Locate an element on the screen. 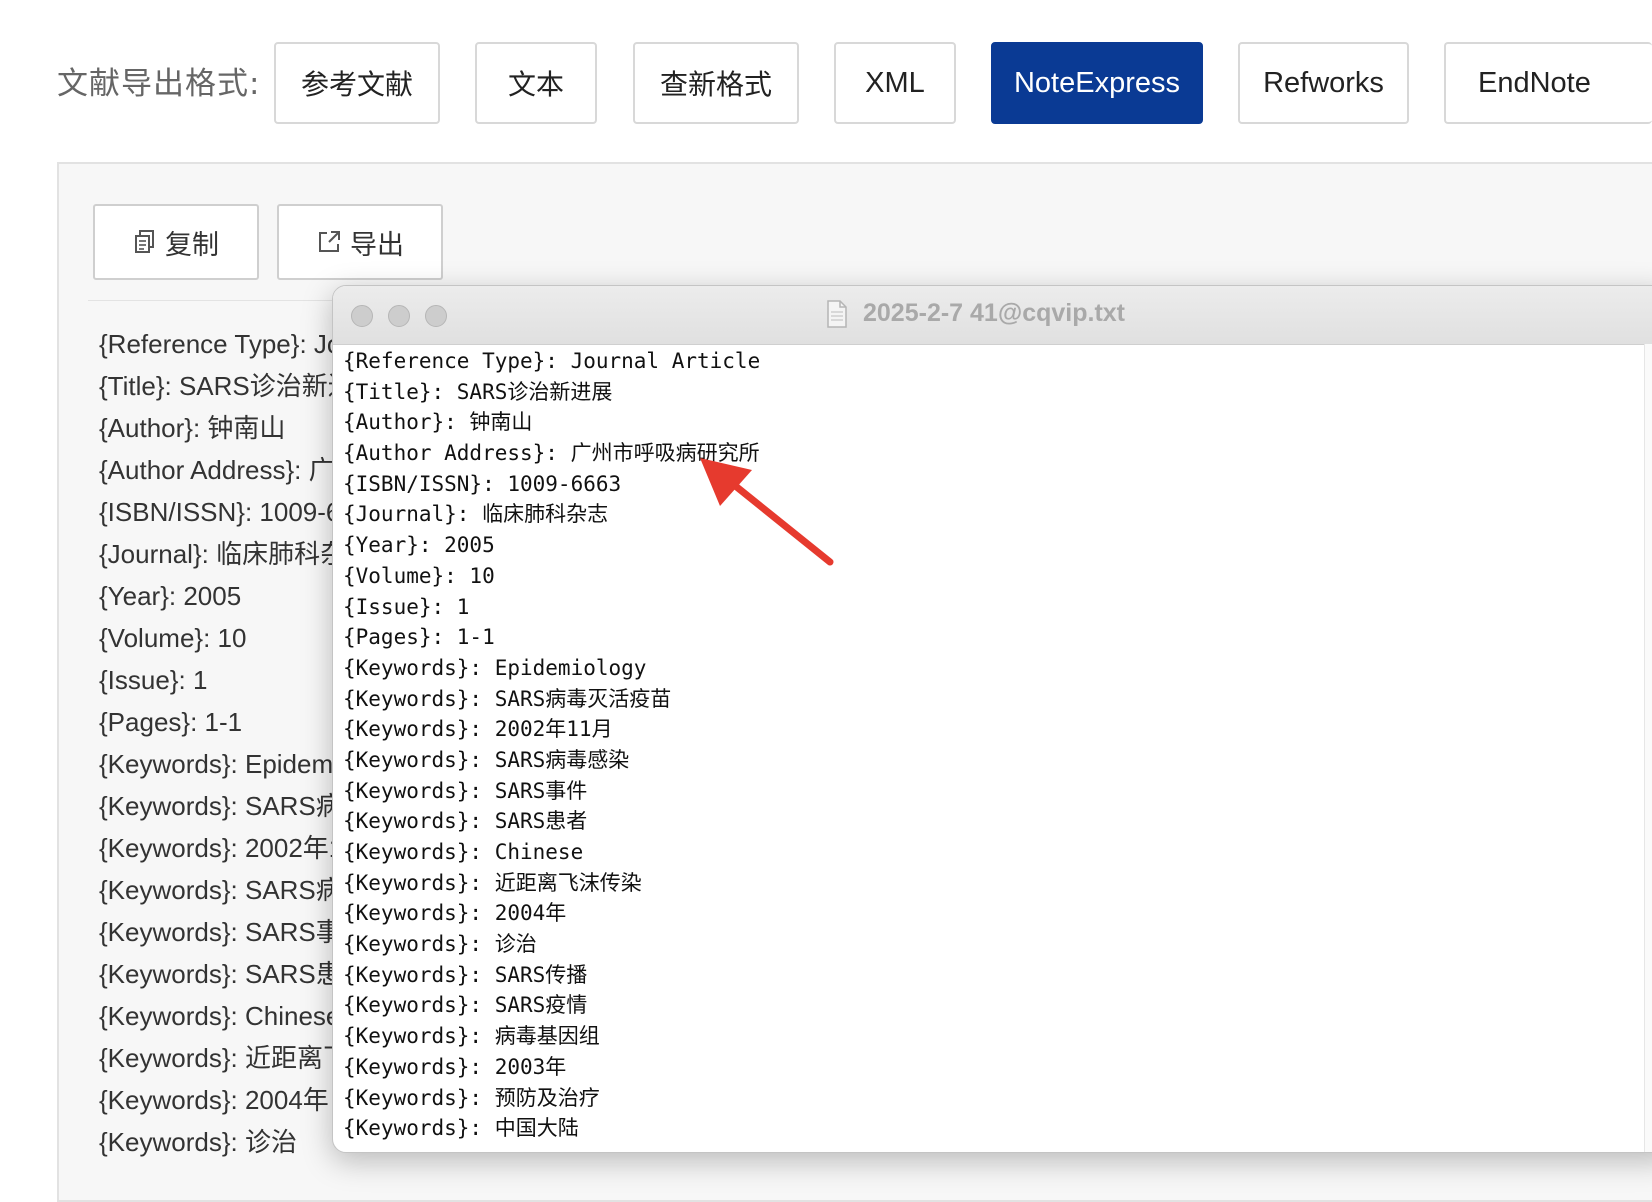  editor-line: {Keywords}: SARS疫情 is located at coordinates (465, 1005).